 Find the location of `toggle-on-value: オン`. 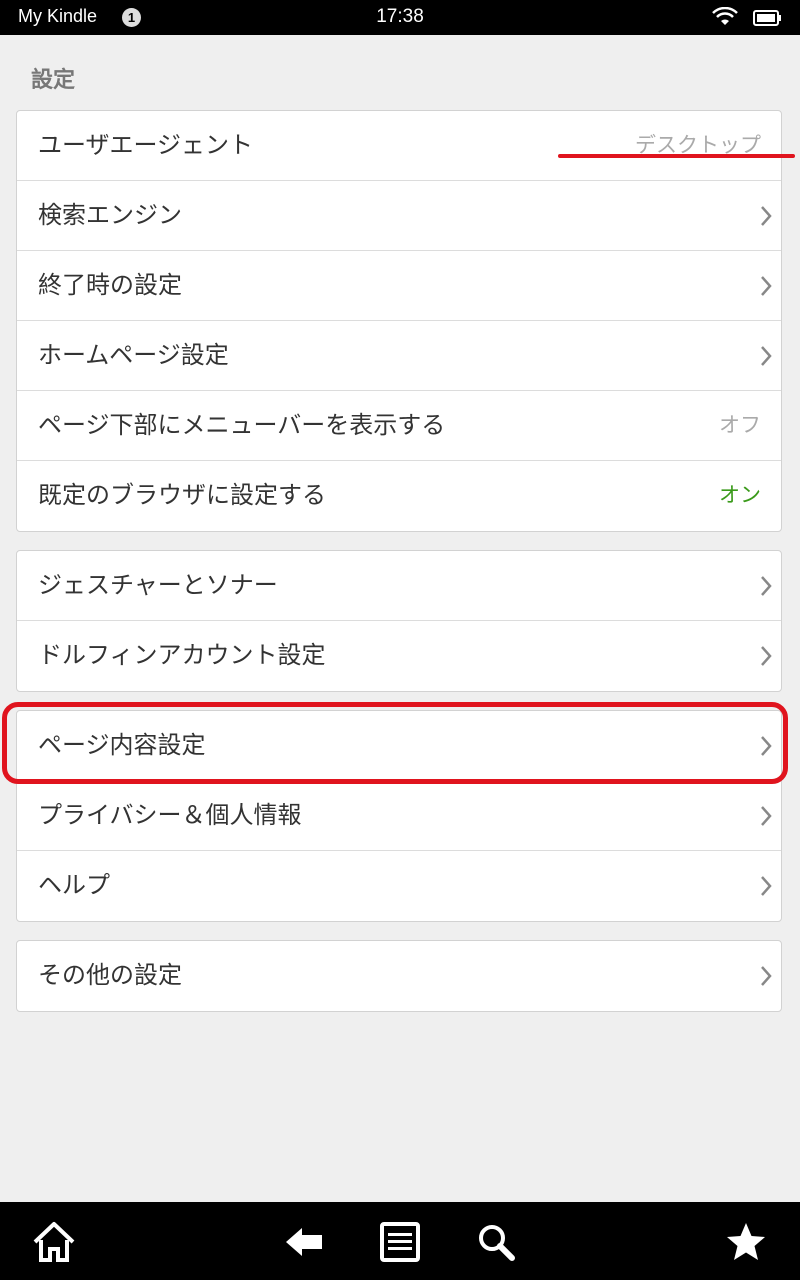

toggle-on-value: オン is located at coordinates (740, 495).